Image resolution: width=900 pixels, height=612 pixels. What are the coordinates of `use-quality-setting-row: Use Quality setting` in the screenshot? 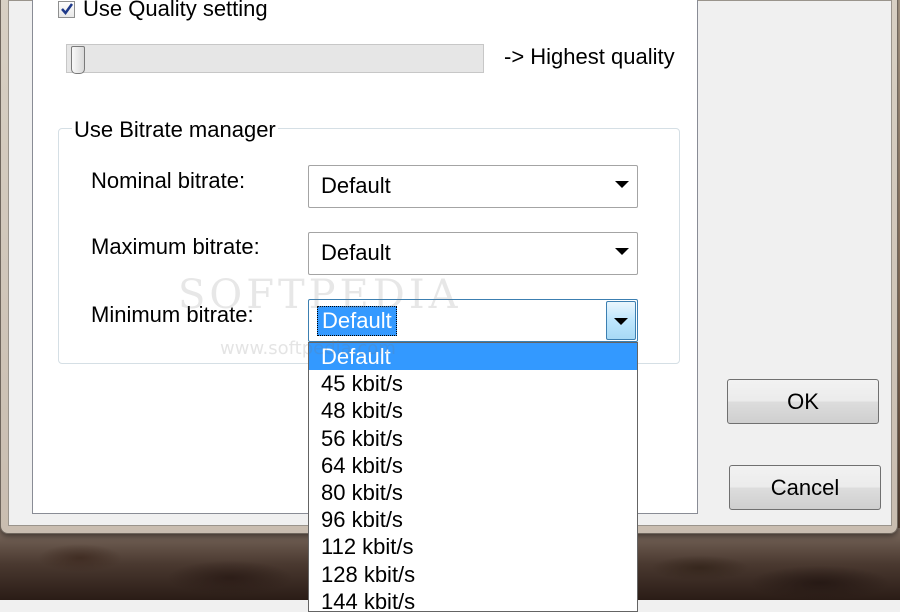 It's located at (163, 12).